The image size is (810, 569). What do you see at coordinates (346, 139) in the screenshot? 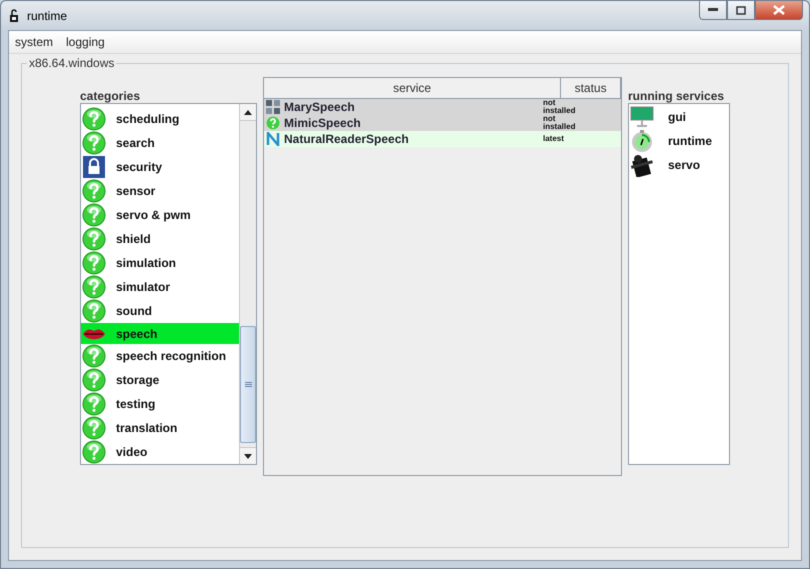
I see `service-label: NaturalReaderSpeech` at bounding box center [346, 139].